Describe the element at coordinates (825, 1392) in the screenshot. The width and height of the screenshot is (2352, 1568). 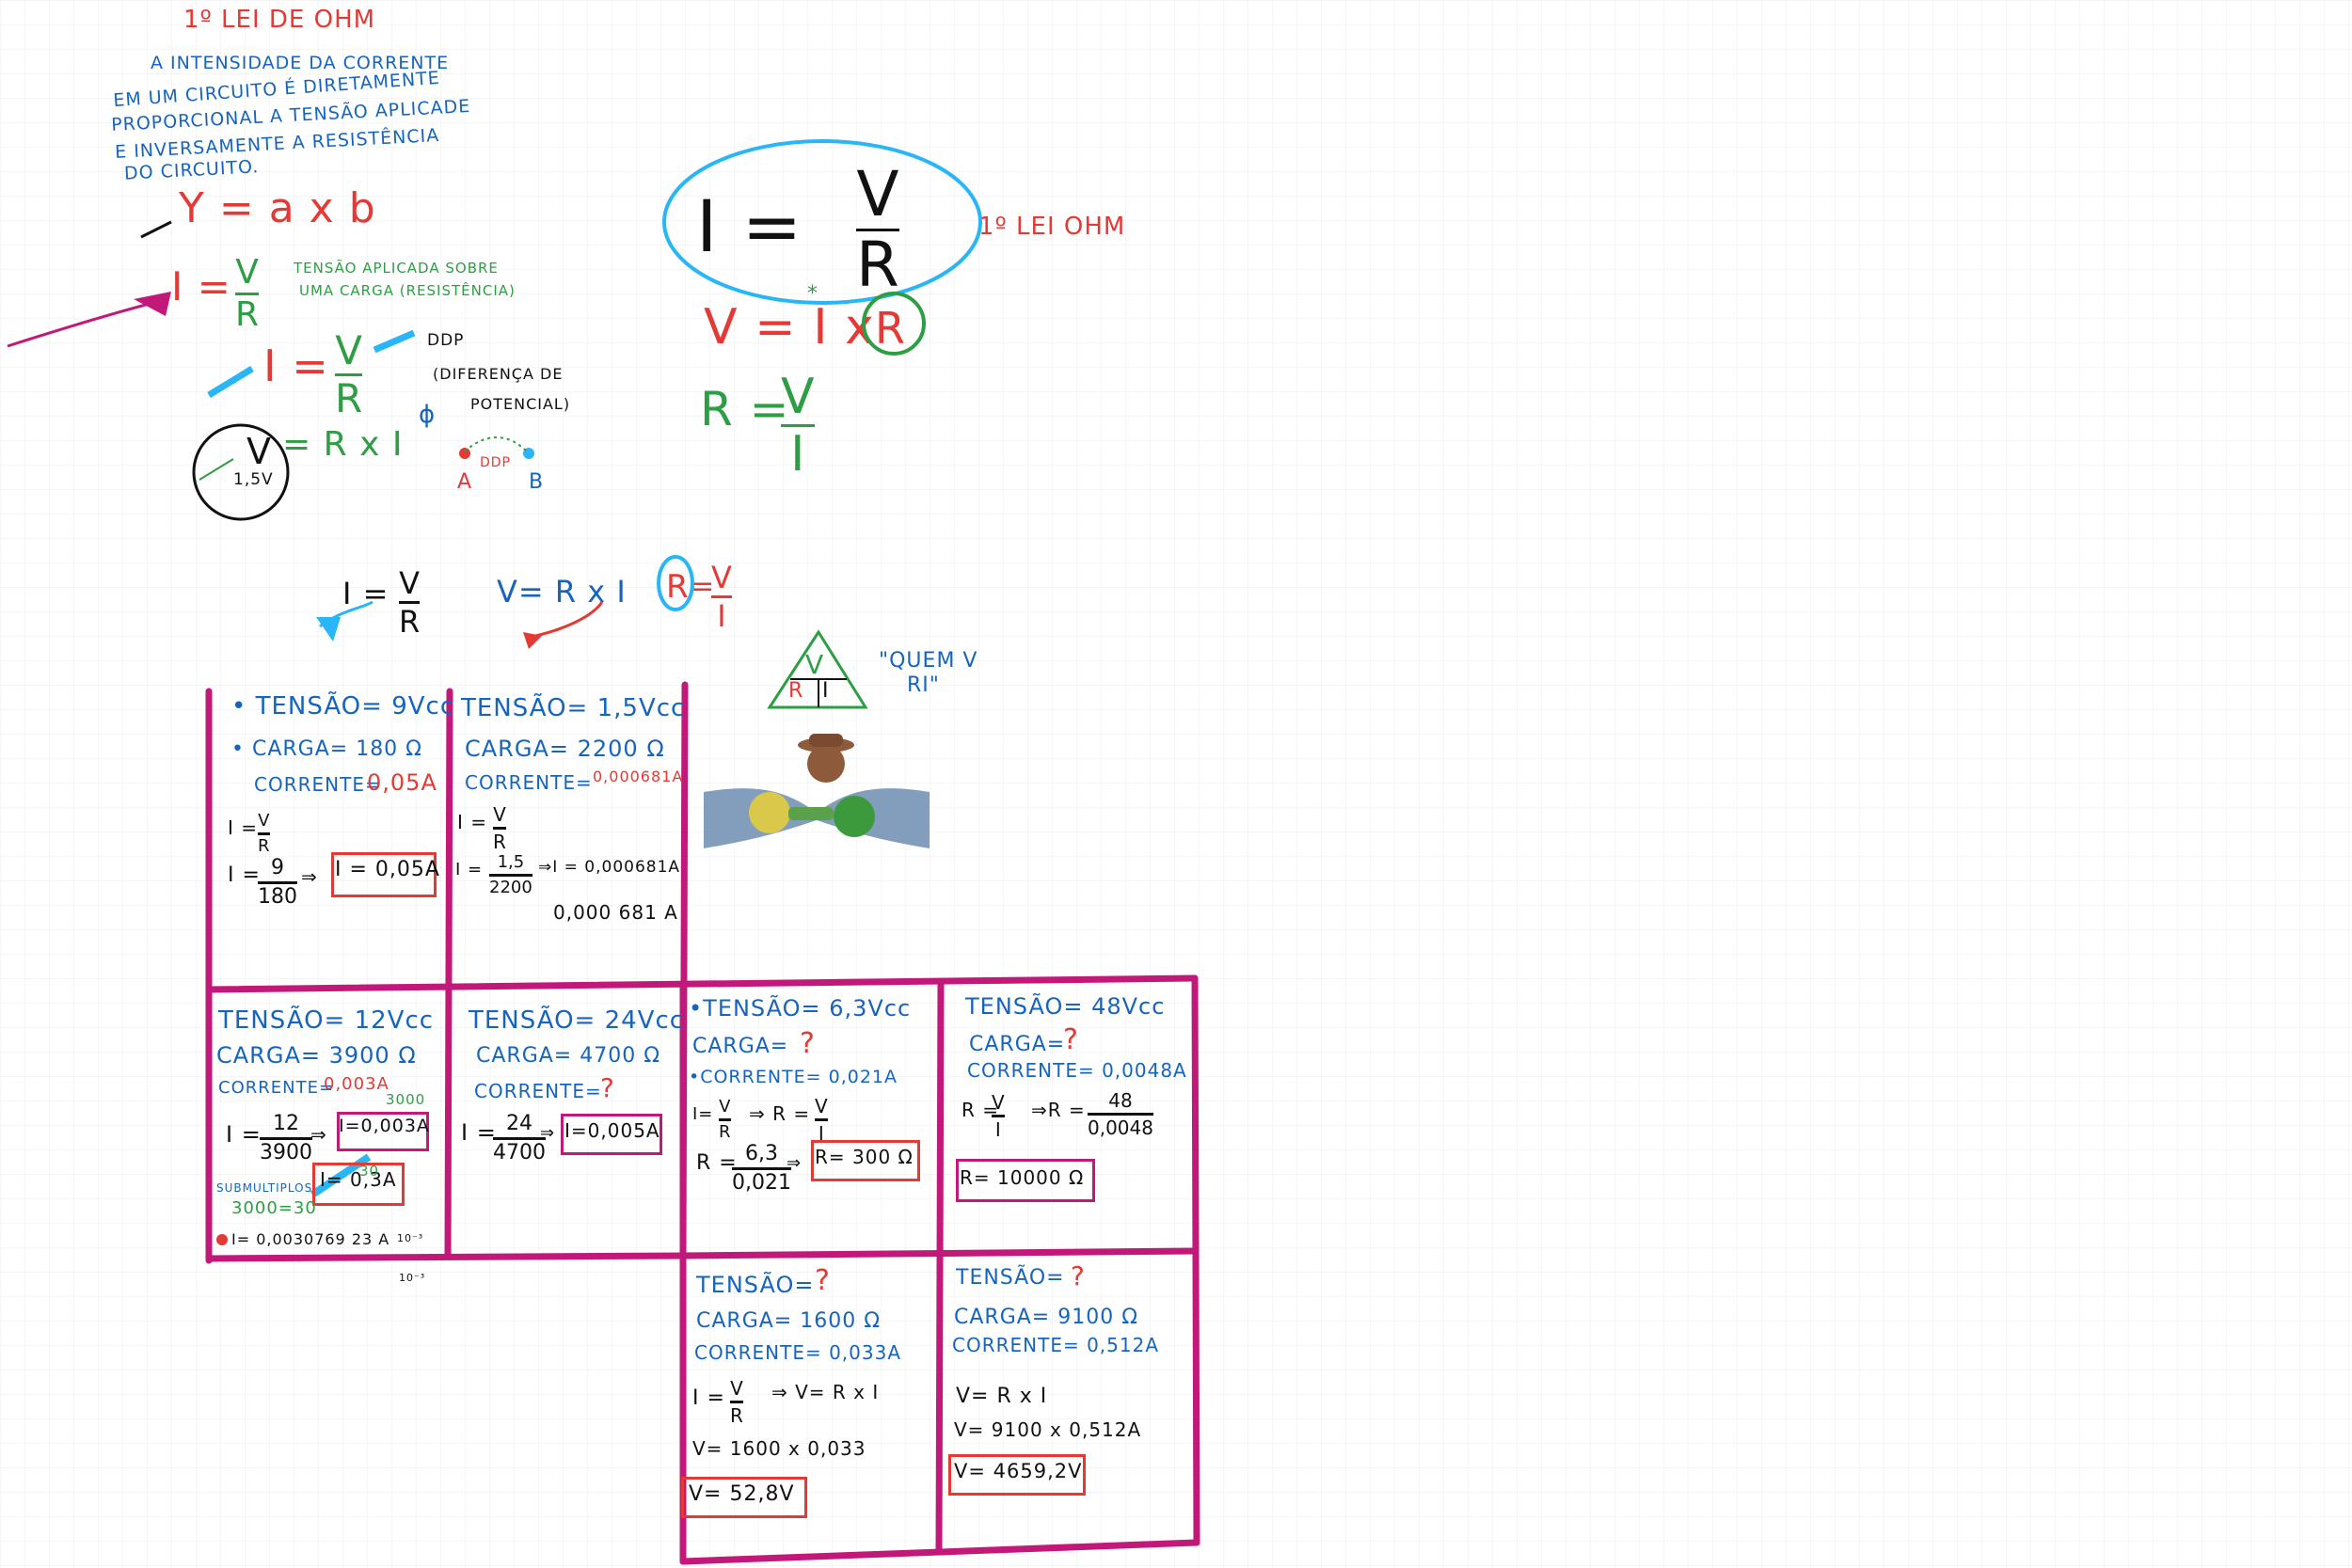
I see `arrow-formula: ⇒ V= R x I` at that location.